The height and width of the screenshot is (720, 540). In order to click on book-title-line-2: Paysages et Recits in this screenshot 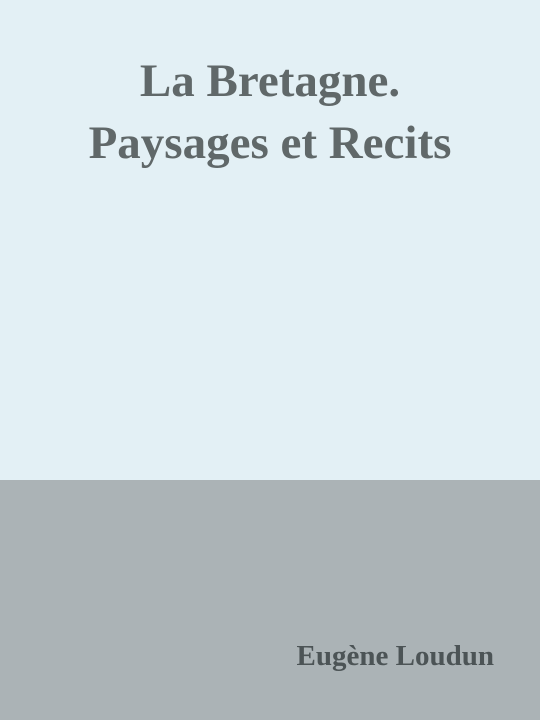, I will do `click(270, 143)`.